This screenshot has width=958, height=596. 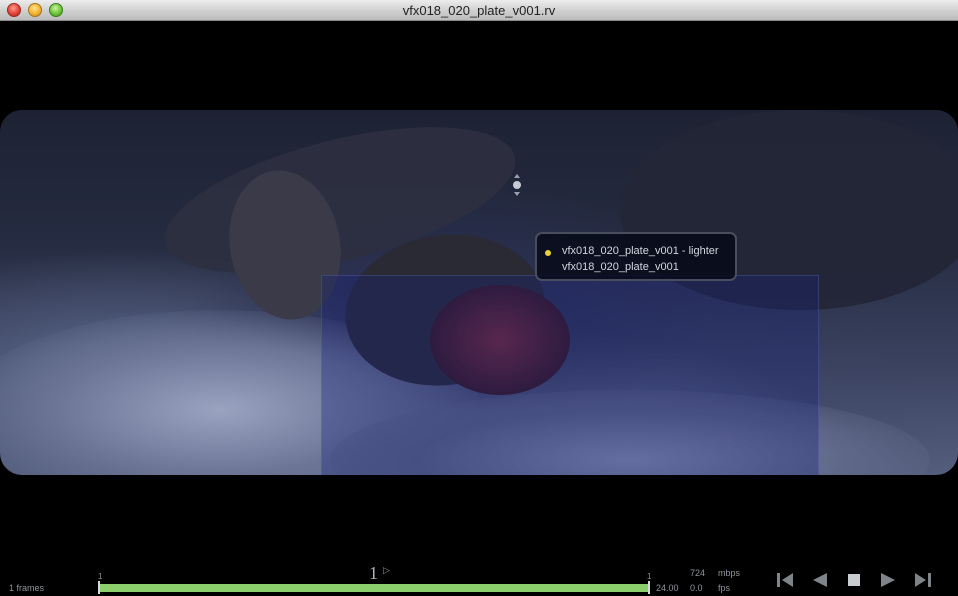 I want to click on mbps-label: mbps, so click(x=729, y=573).